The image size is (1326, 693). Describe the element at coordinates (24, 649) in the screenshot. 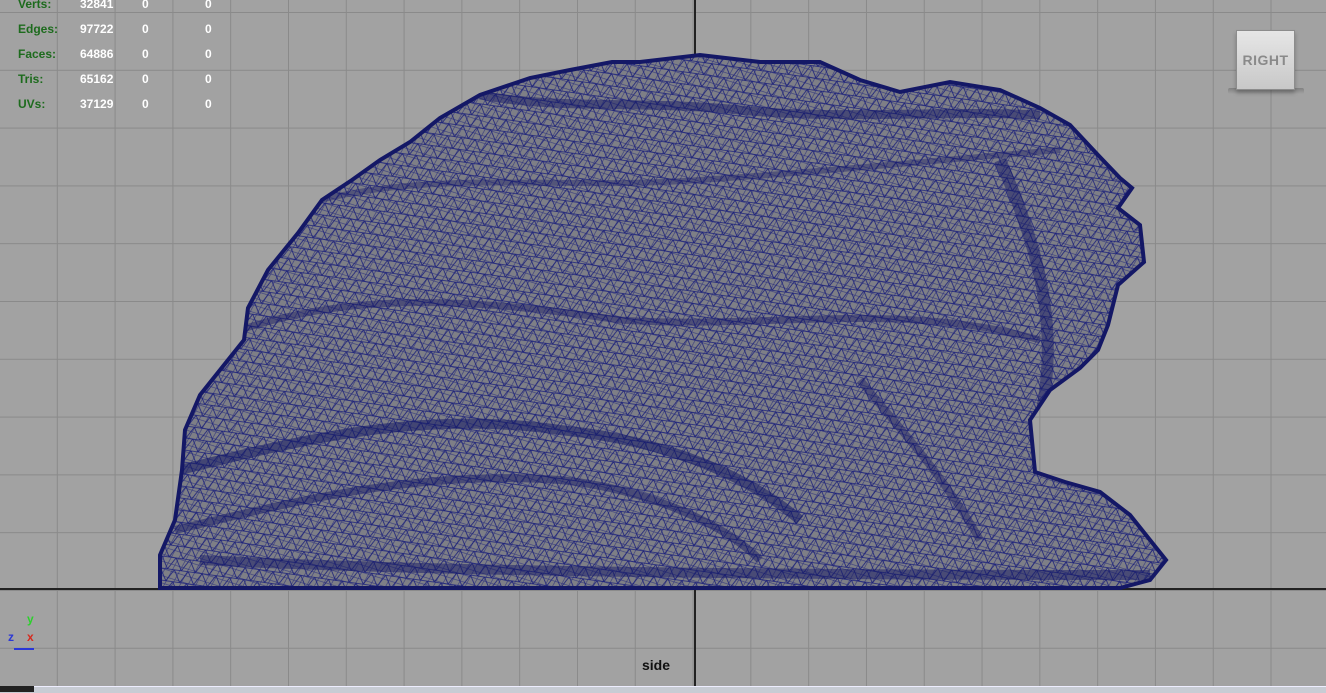

I see `z-axis-line` at that location.